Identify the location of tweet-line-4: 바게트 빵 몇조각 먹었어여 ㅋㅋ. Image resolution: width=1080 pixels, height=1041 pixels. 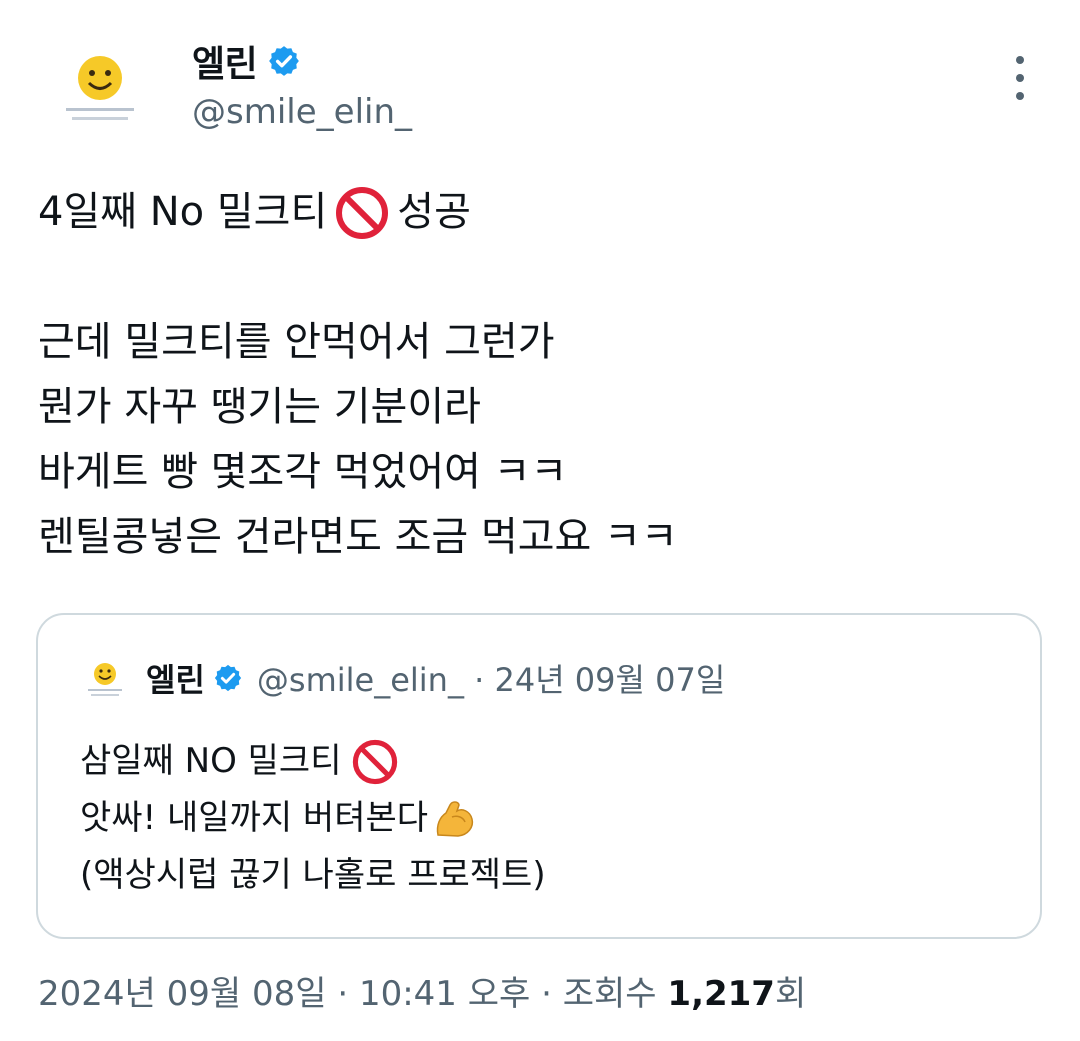
(538, 472).